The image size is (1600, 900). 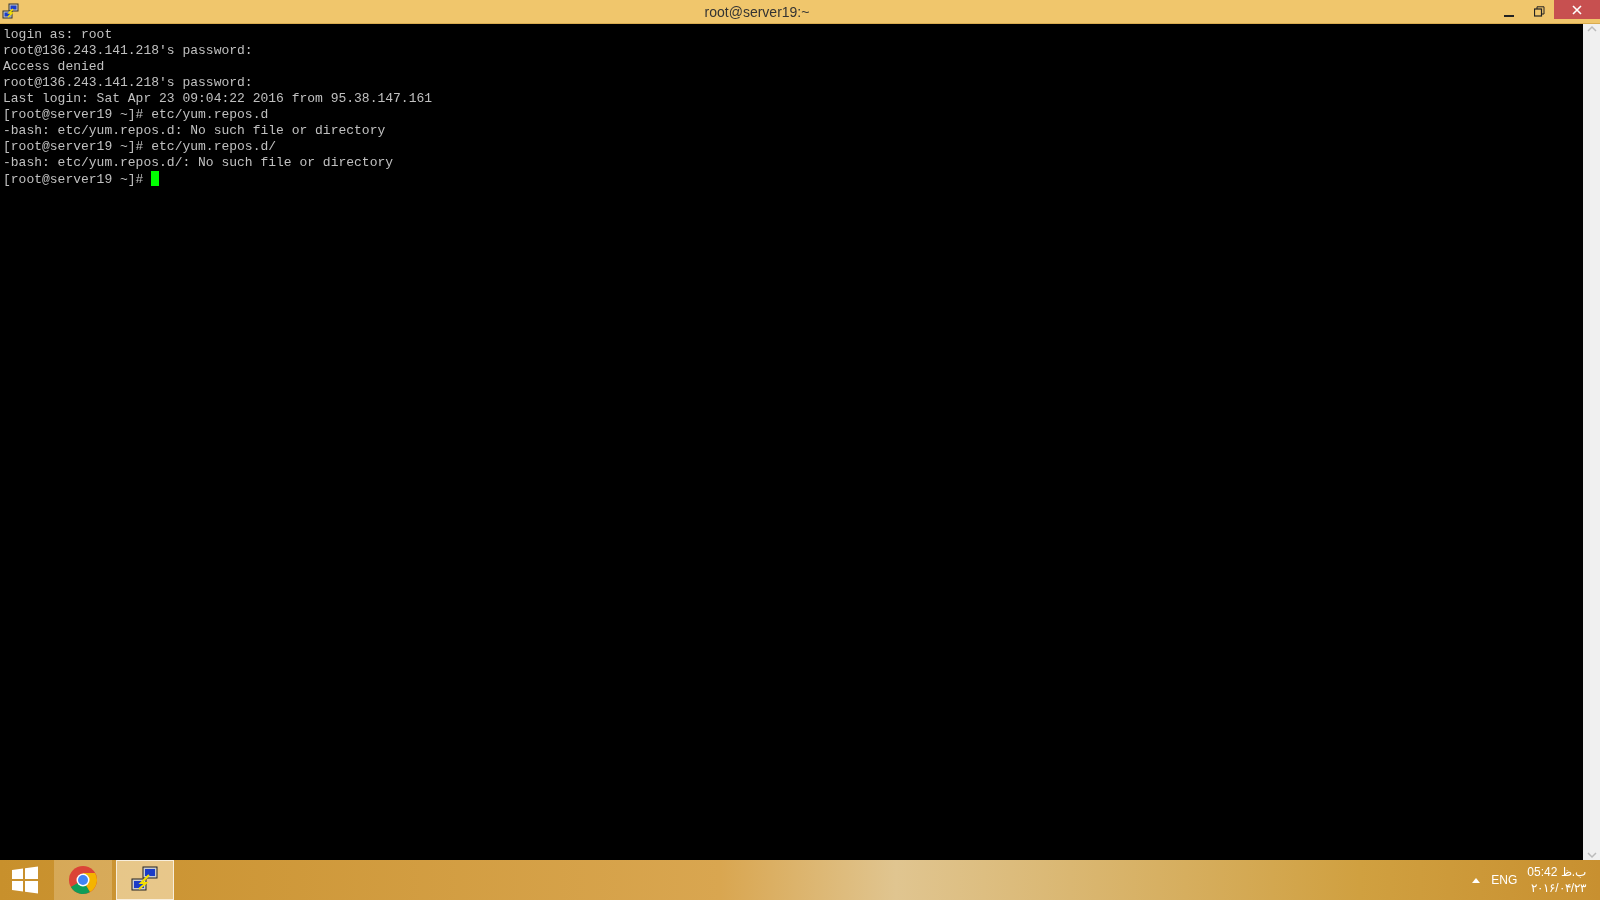 I want to click on close-icon, so click(x=1577, y=9).